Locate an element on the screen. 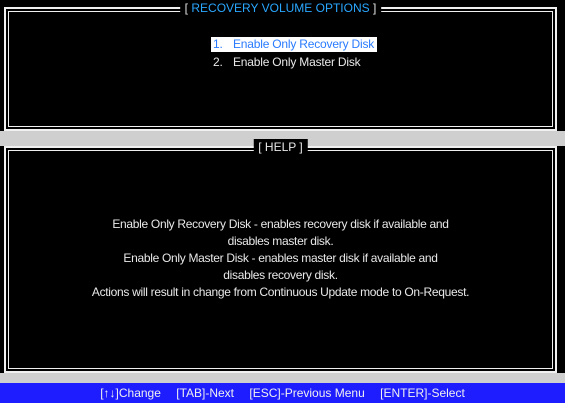 The height and width of the screenshot is (403, 565). help-panel-title-text: [ HELP ] is located at coordinates (280, 147).